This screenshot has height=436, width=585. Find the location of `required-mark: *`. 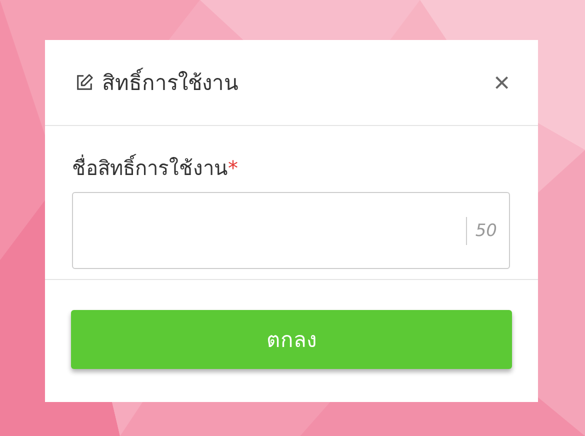

required-mark: * is located at coordinates (233, 168).